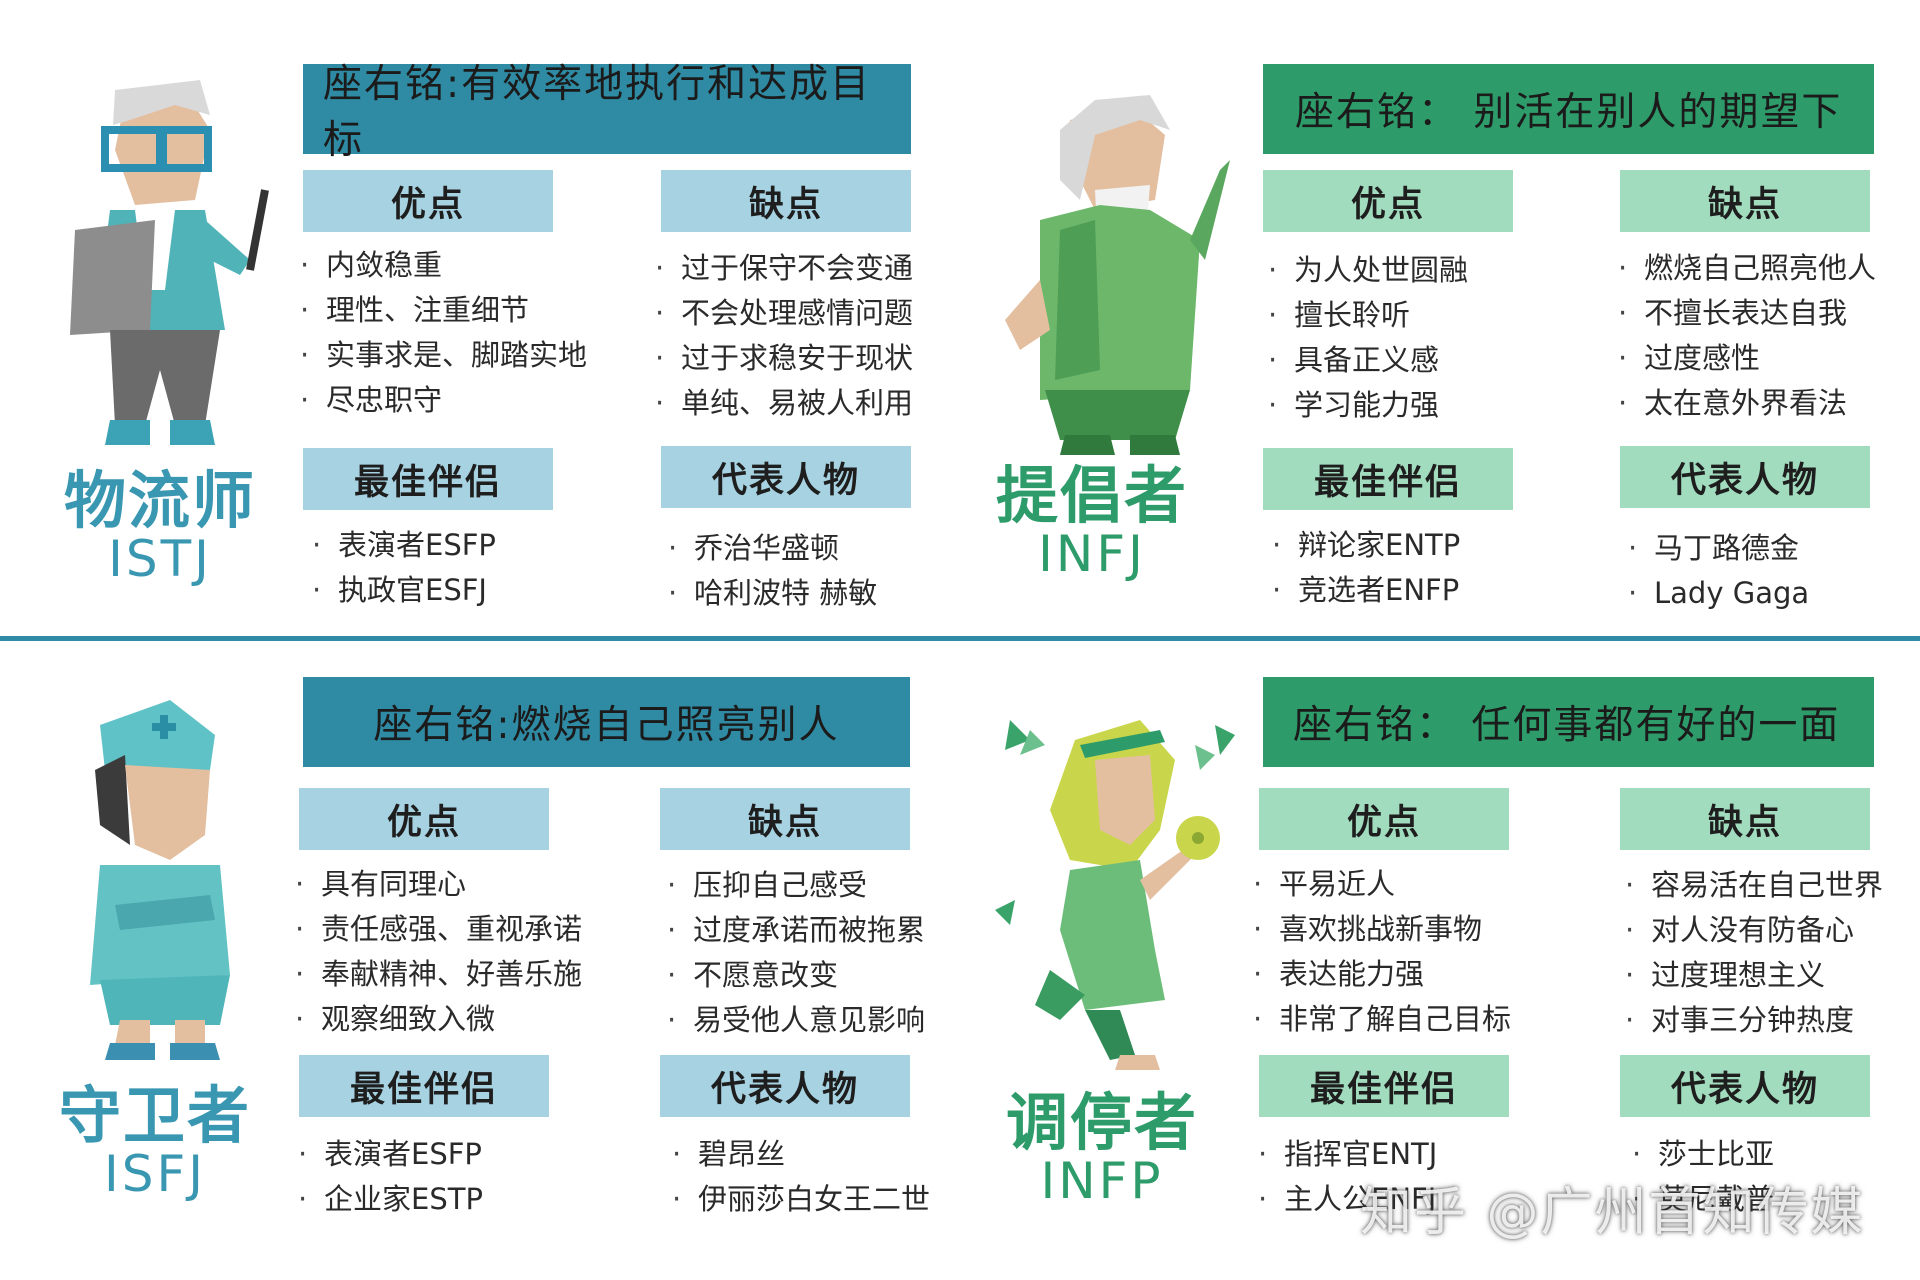 This screenshot has width=1920, height=1280. Describe the element at coordinates (155, 1174) in the screenshot. I see `type-code: ISFJ` at that location.